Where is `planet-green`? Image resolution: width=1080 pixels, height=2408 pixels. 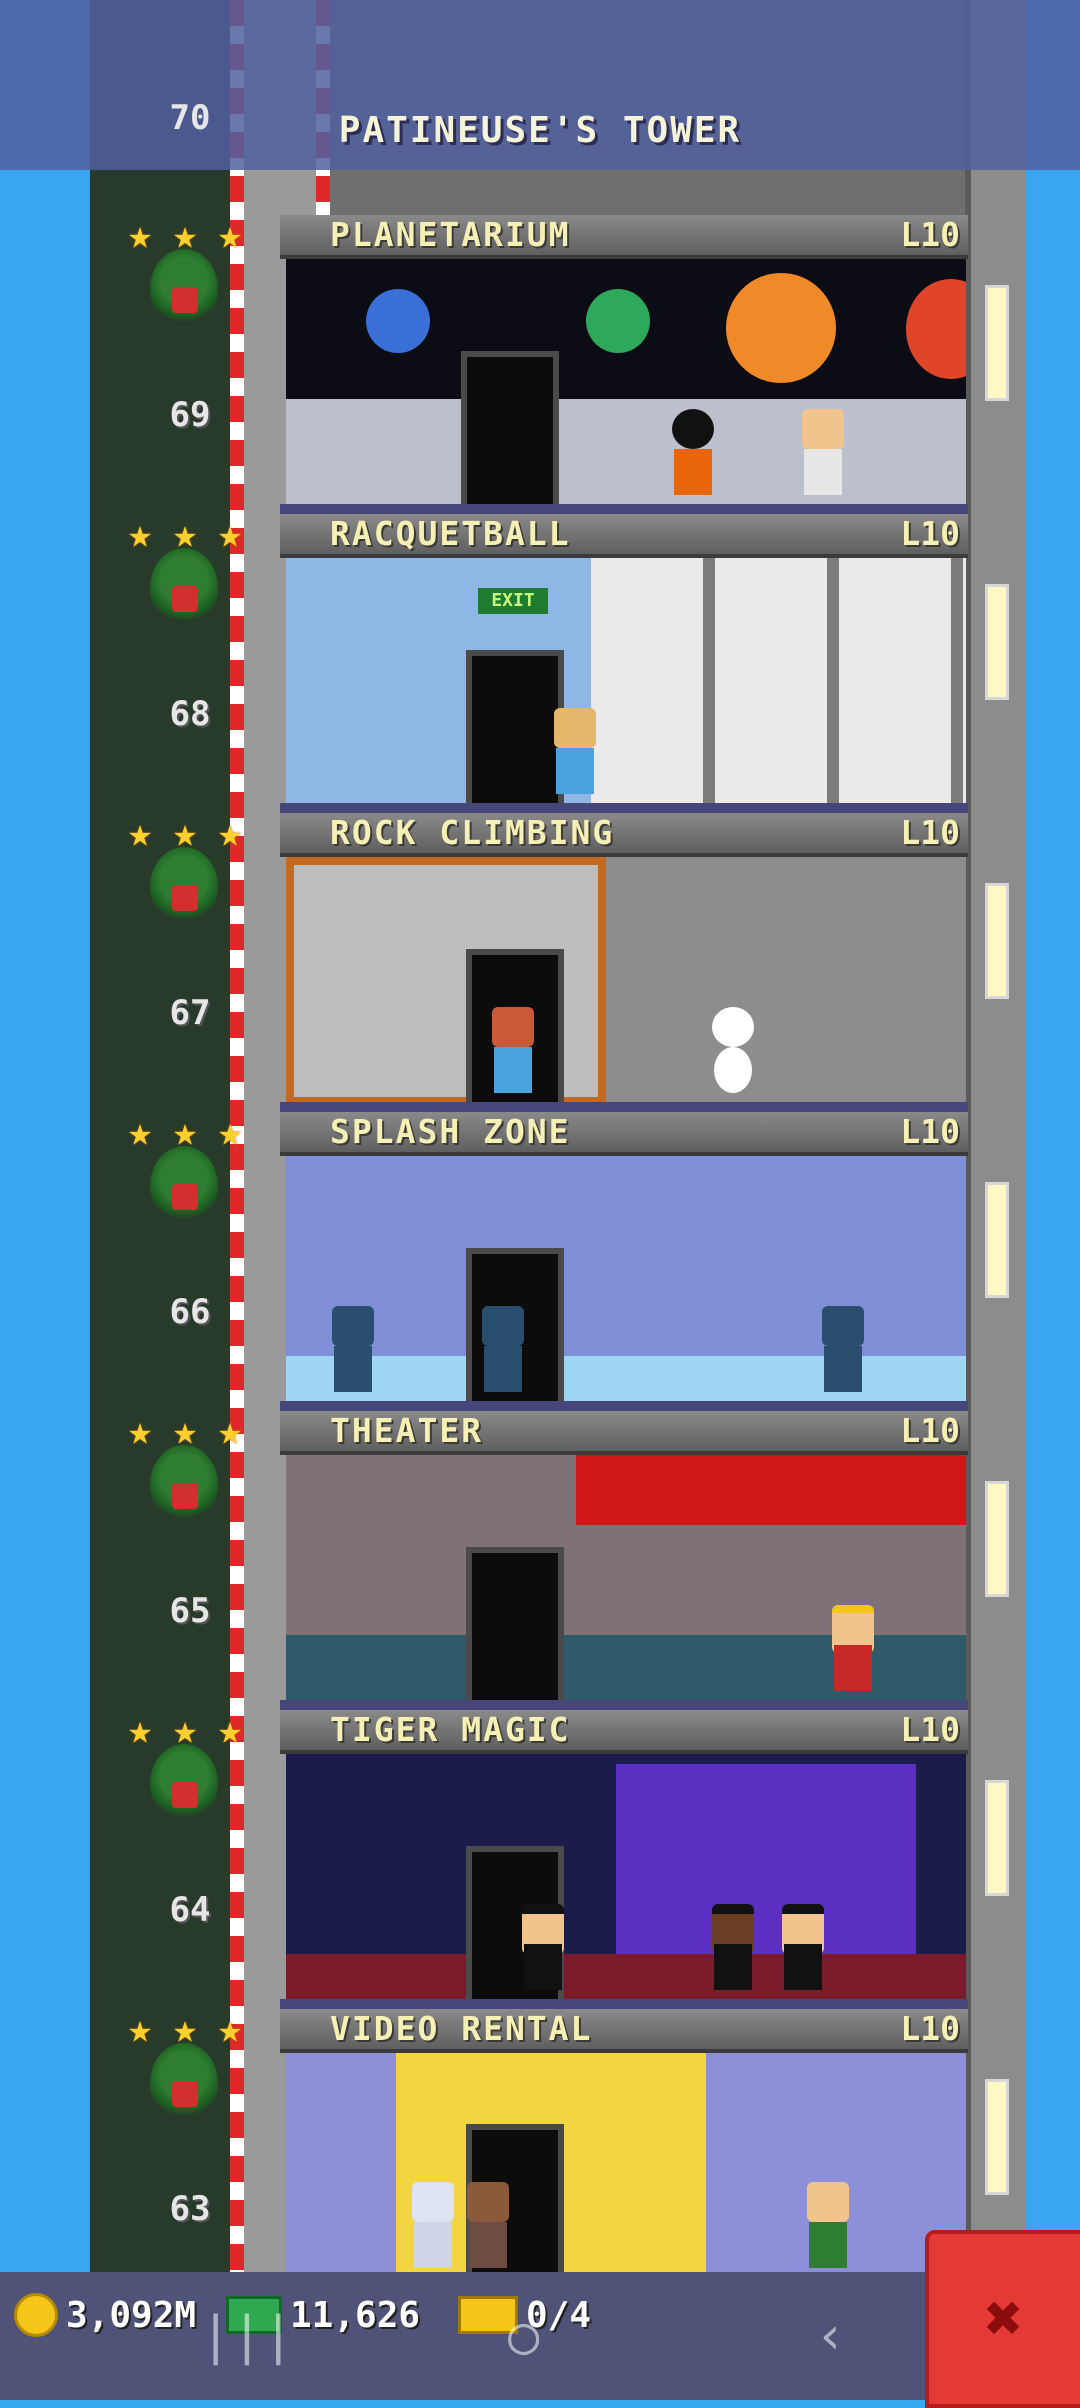
planet-green is located at coordinates (618, 321).